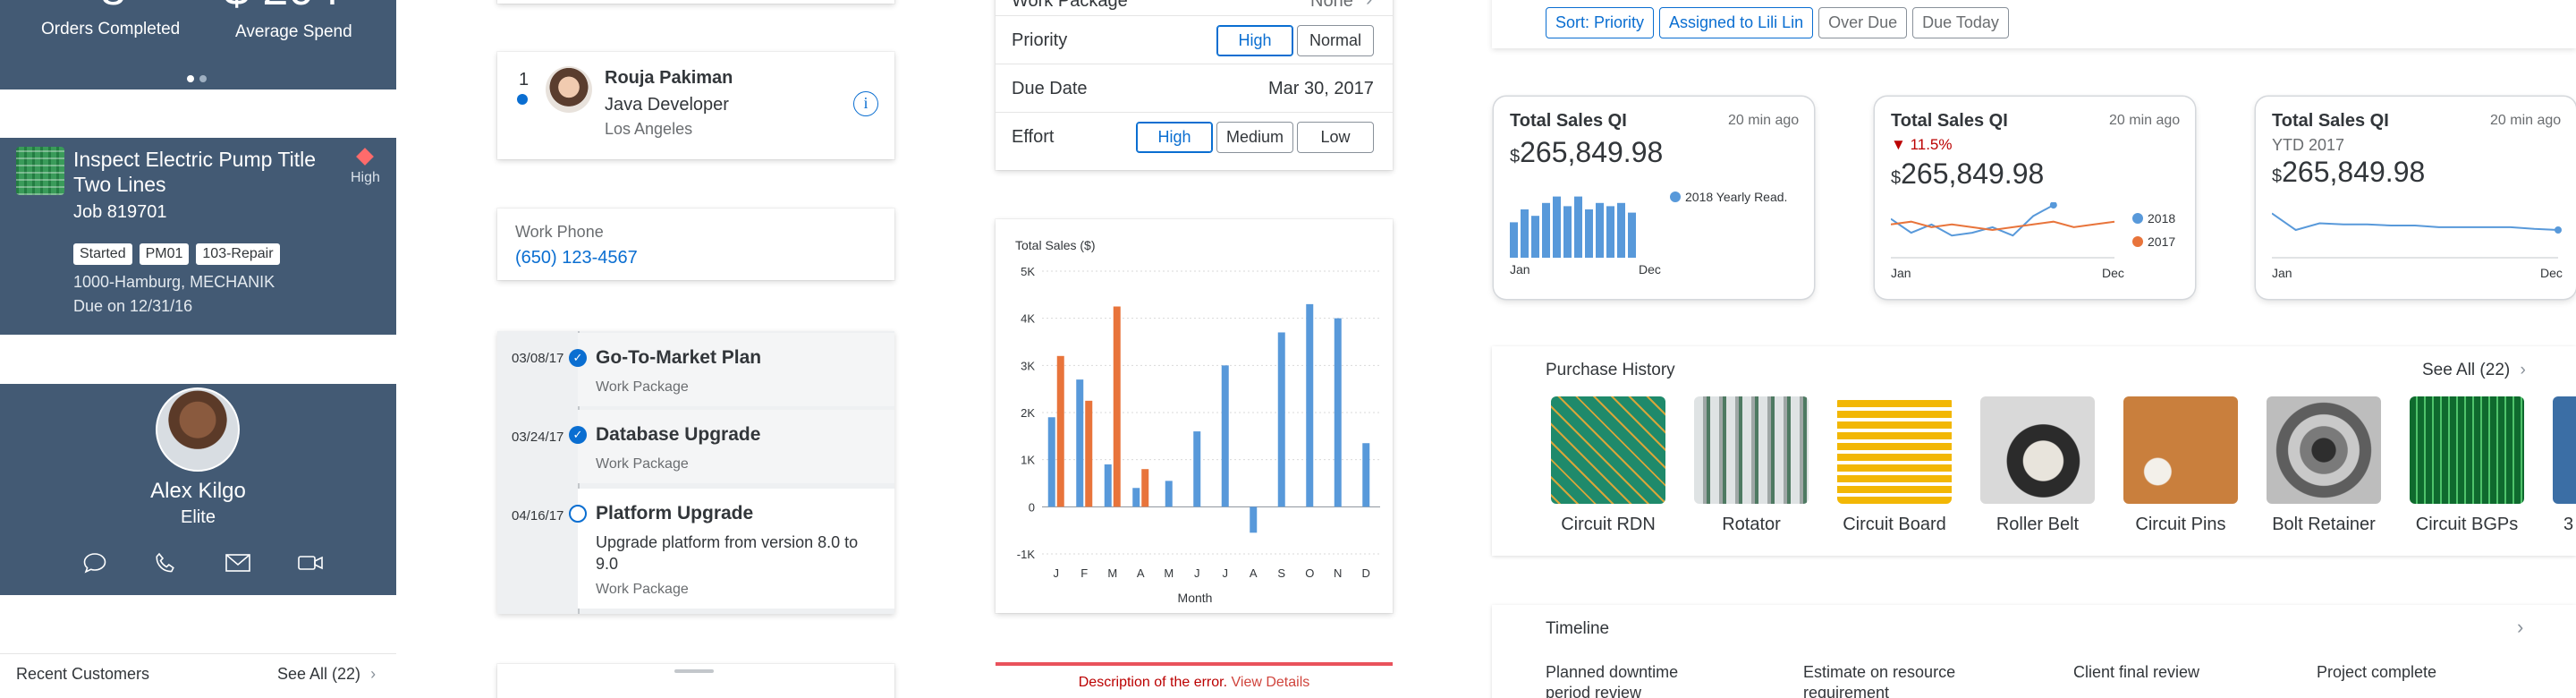 This screenshot has width=2576, height=698. What do you see at coordinates (1335, 137) in the screenshot?
I see `effort-low-option: Low` at bounding box center [1335, 137].